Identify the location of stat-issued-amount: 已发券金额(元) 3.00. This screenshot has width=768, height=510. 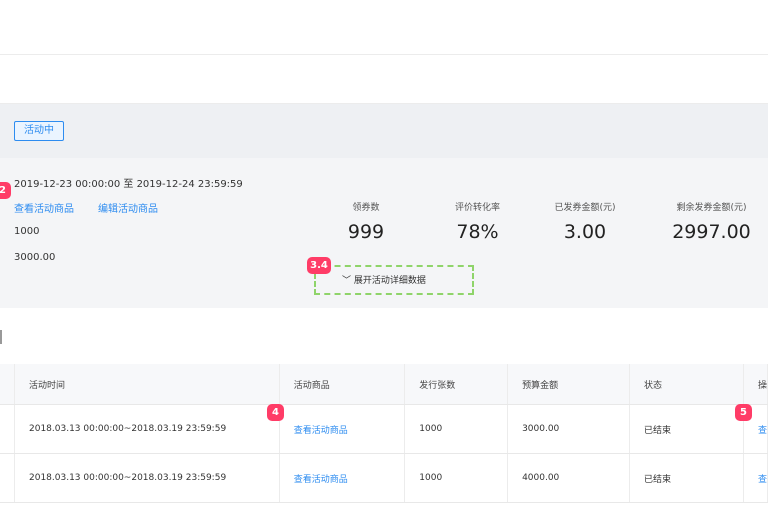
(585, 221).